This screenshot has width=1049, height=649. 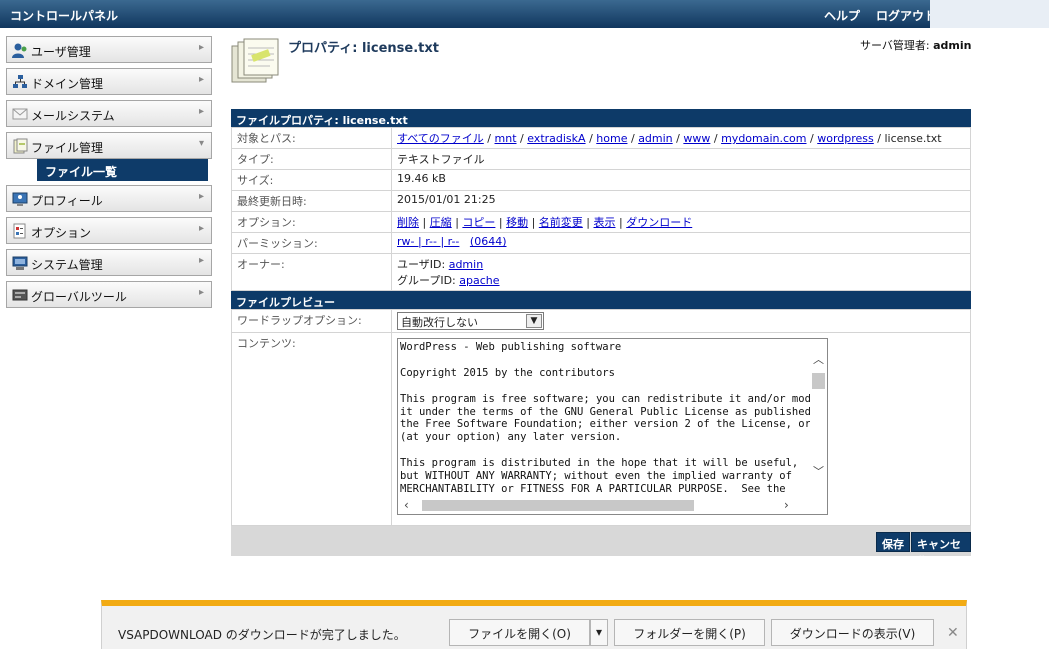 I want to click on action-bar: 保存 キャンセル, so click(x=601, y=546).